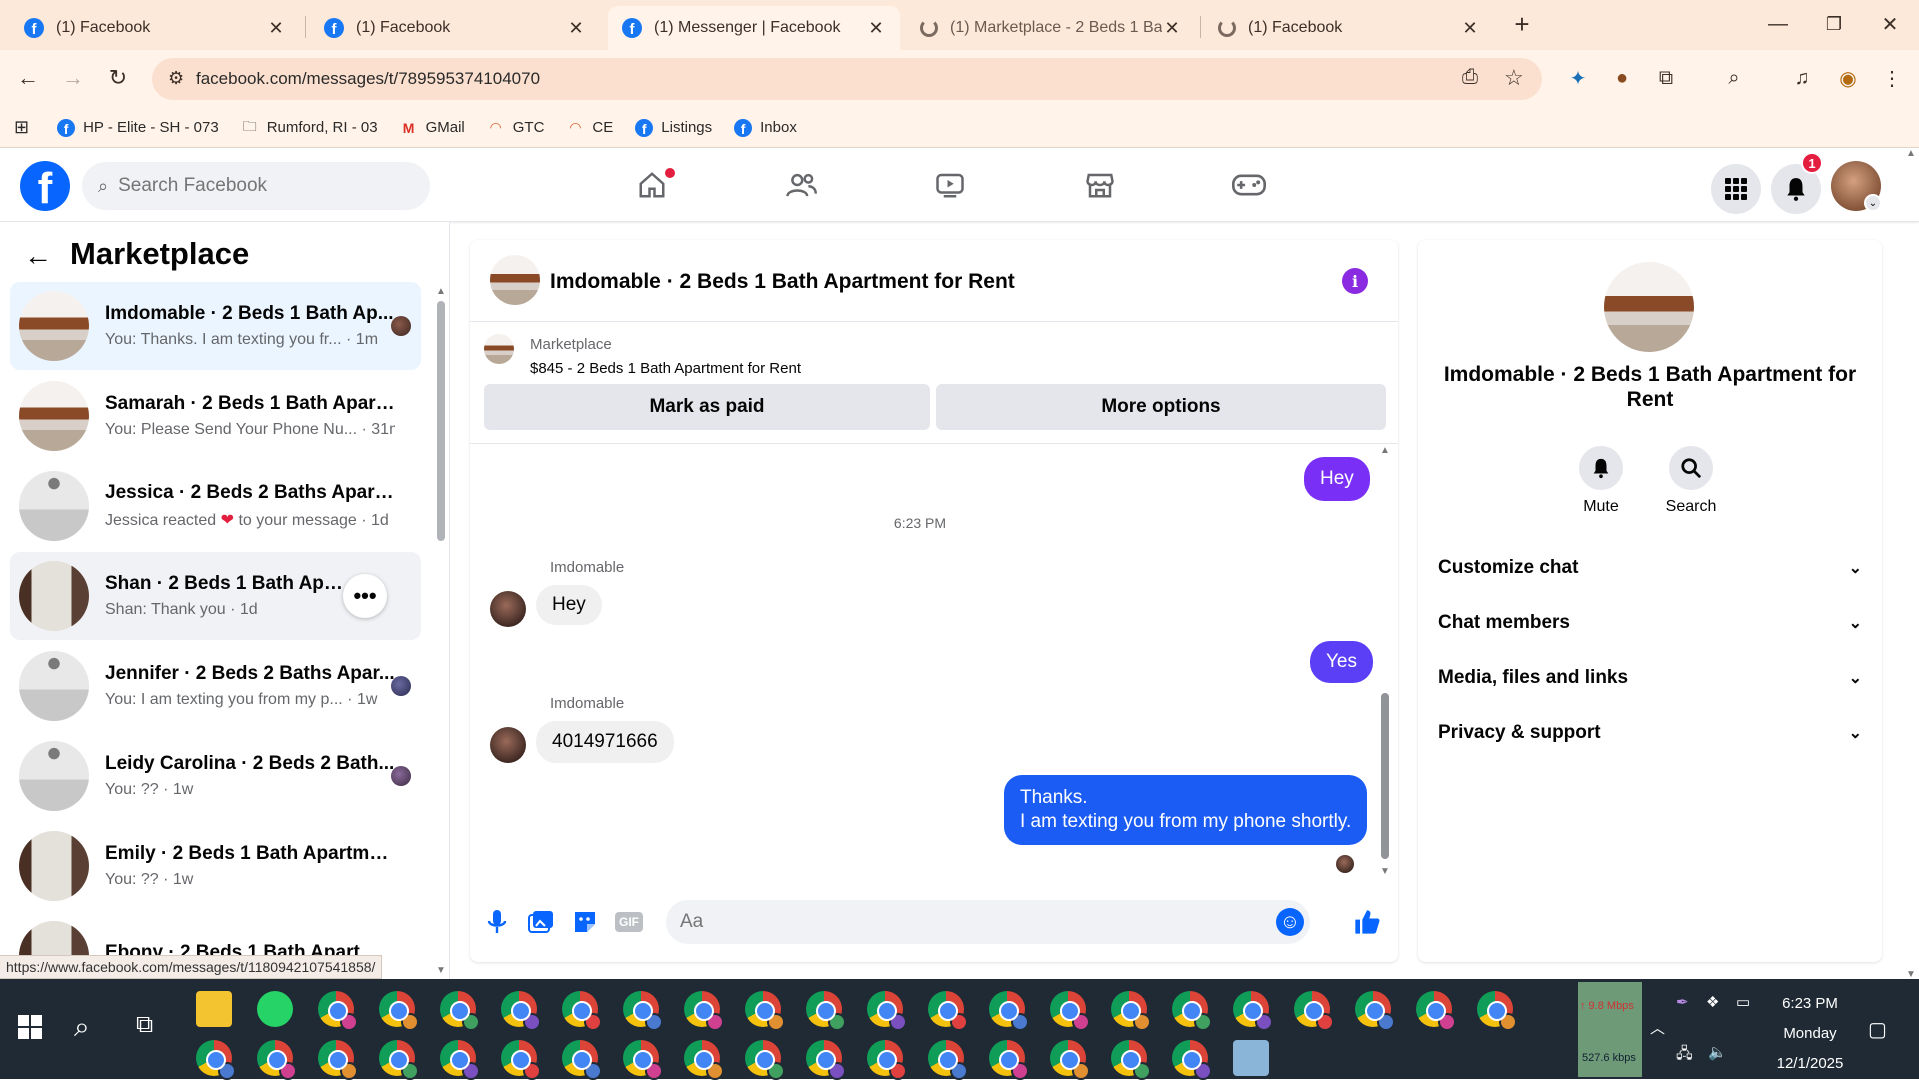 The width and height of the screenshot is (1919, 1080). What do you see at coordinates (1778, 24) in the screenshot?
I see `minimize-button: —` at bounding box center [1778, 24].